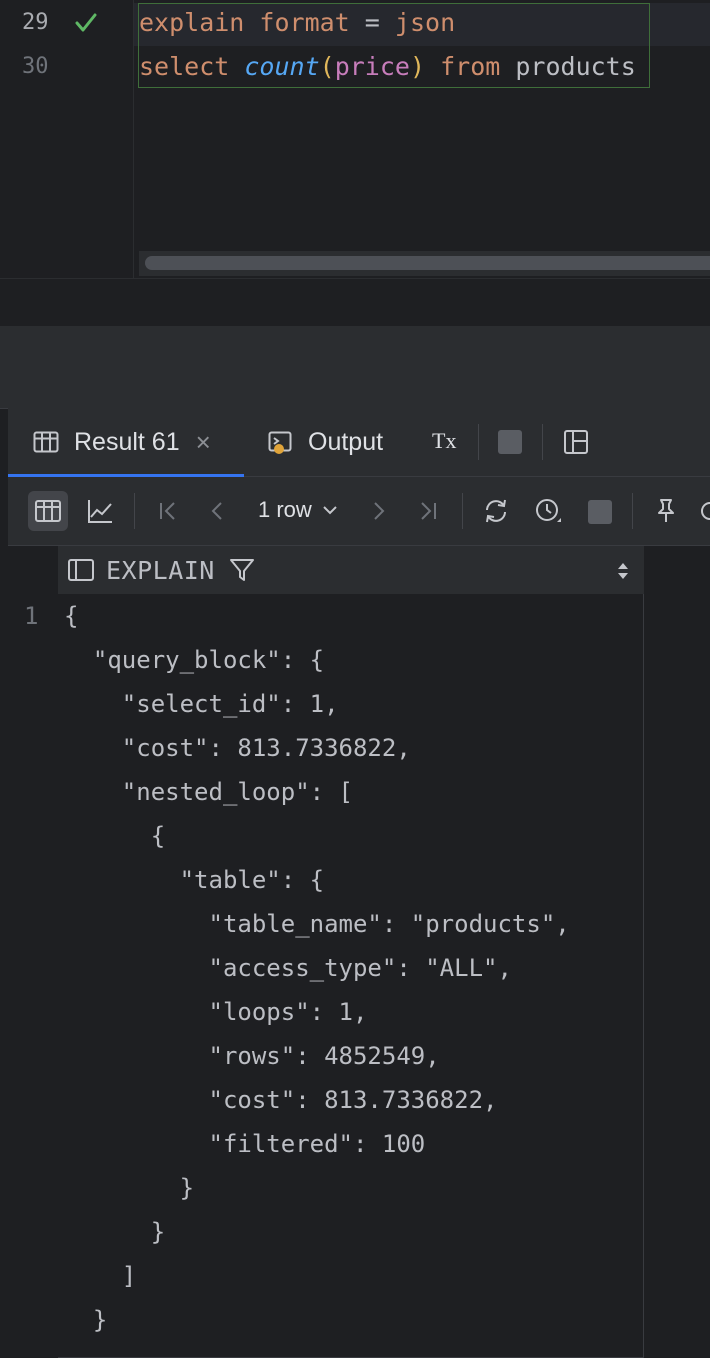 This screenshot has height=1358, width=710. I want to click on search-icon, so click(705, 512).